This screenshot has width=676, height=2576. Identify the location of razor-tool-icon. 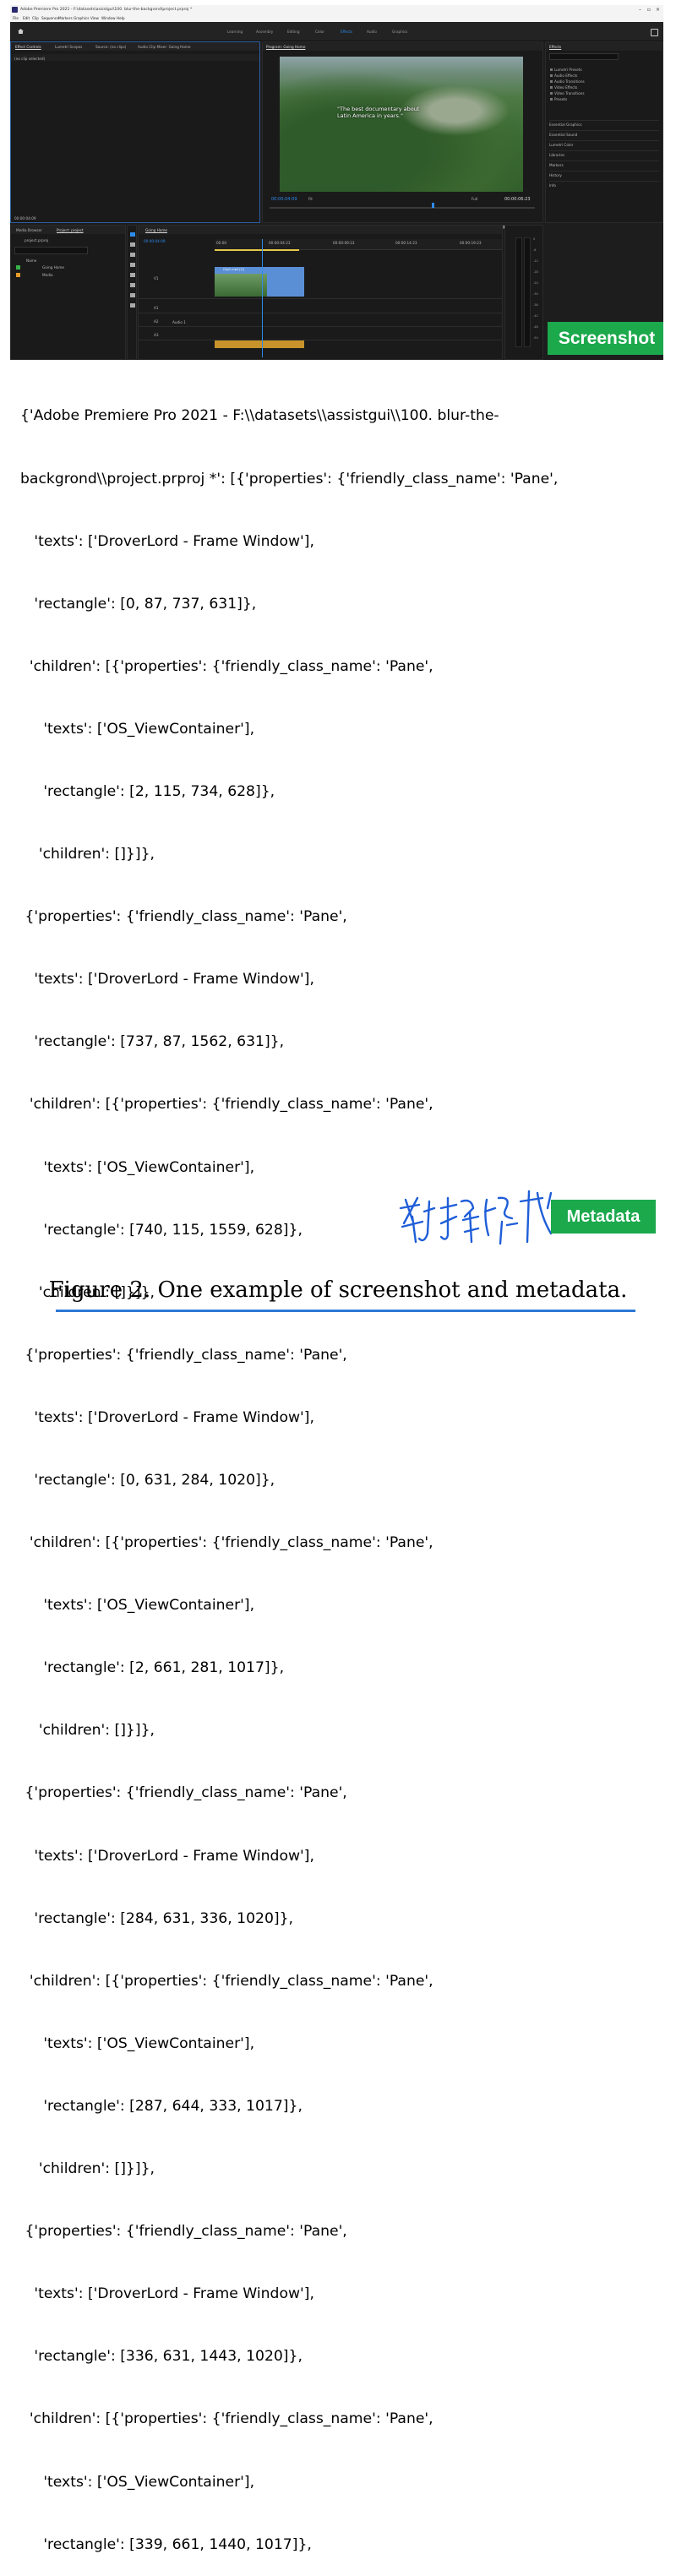
(132, 265).